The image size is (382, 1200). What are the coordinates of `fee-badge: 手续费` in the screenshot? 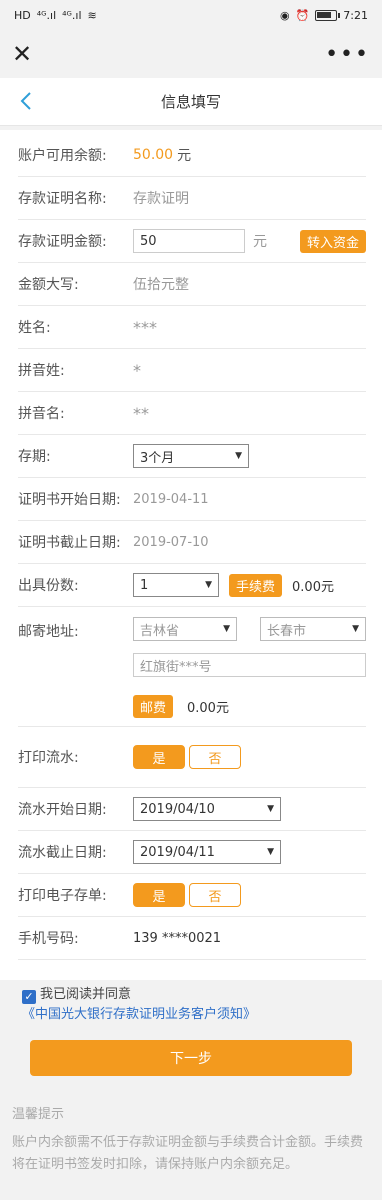 It's located at (256, 585).